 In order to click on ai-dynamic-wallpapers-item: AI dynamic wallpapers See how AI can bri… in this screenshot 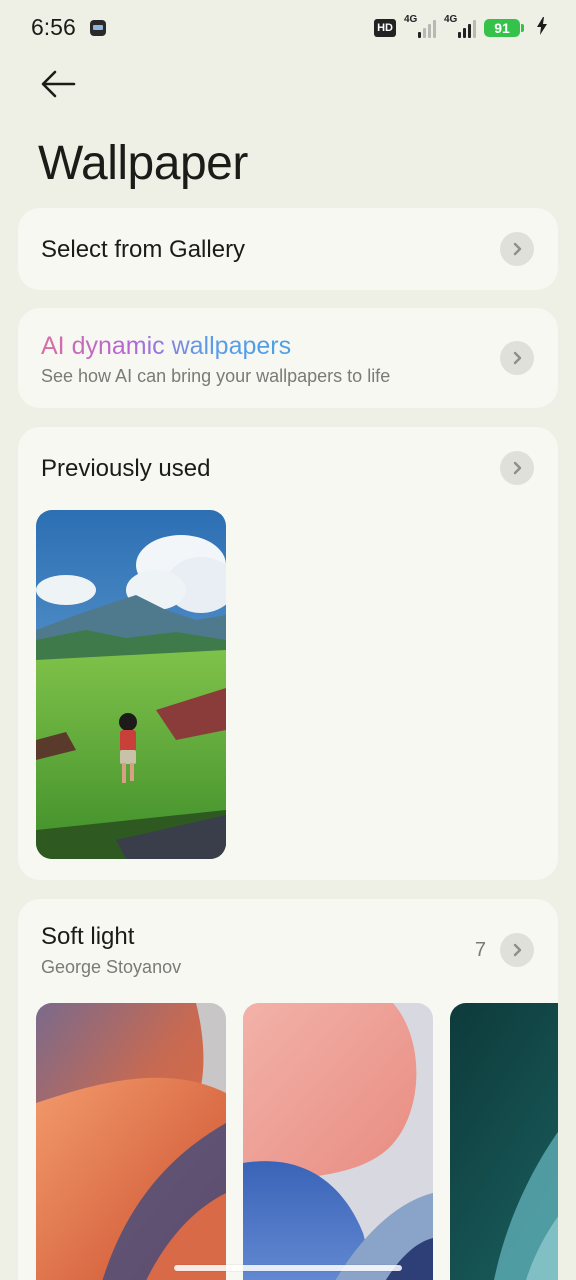, I will do `click(288, 358)`.